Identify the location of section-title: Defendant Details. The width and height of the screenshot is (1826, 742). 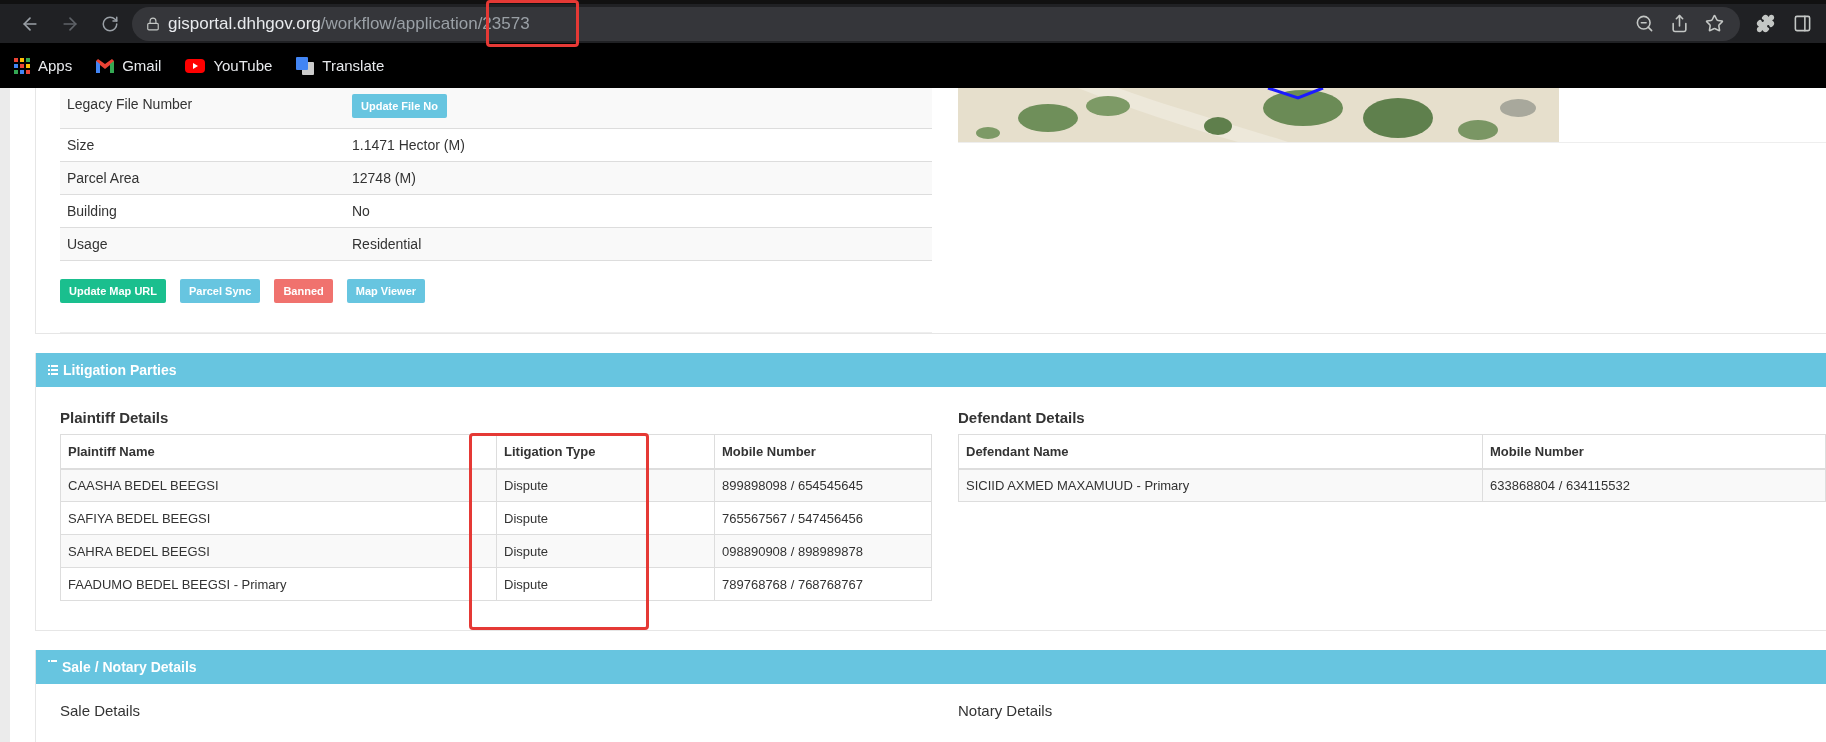
(1022, 417).